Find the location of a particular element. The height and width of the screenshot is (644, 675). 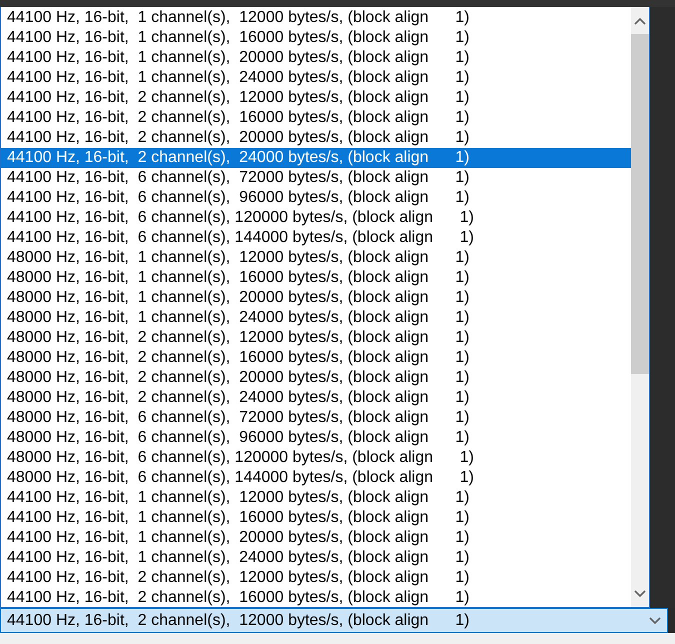

list-item: 48000 Hz, 16-bit, 1 channel(s), 20000 bytes/s, (block align 1) is located at coordinates (316, 298).